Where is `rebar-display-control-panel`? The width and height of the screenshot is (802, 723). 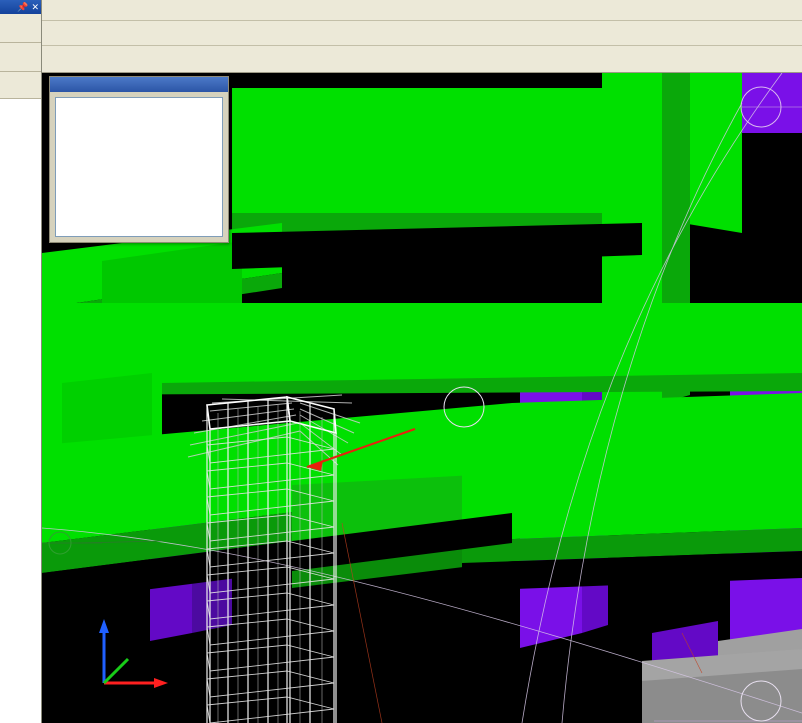
rebar-display-control-panel is located at coordinates (139, 159).